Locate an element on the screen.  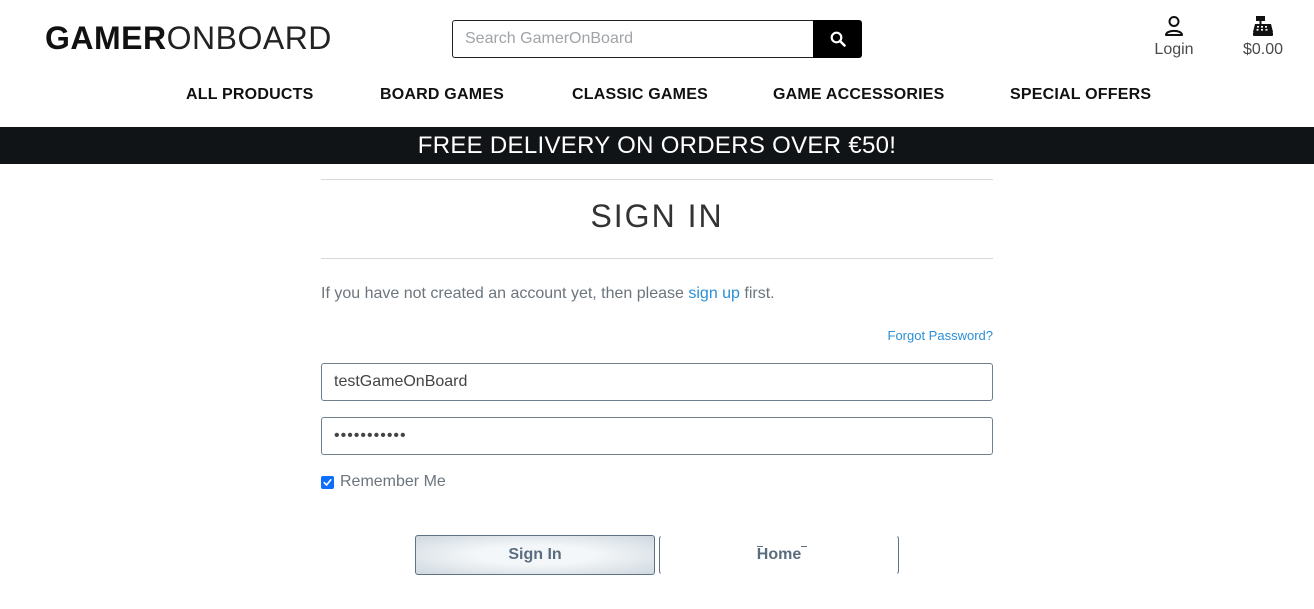
forgot-password-link: Forgot Password? is located at coordinates (941, 335).